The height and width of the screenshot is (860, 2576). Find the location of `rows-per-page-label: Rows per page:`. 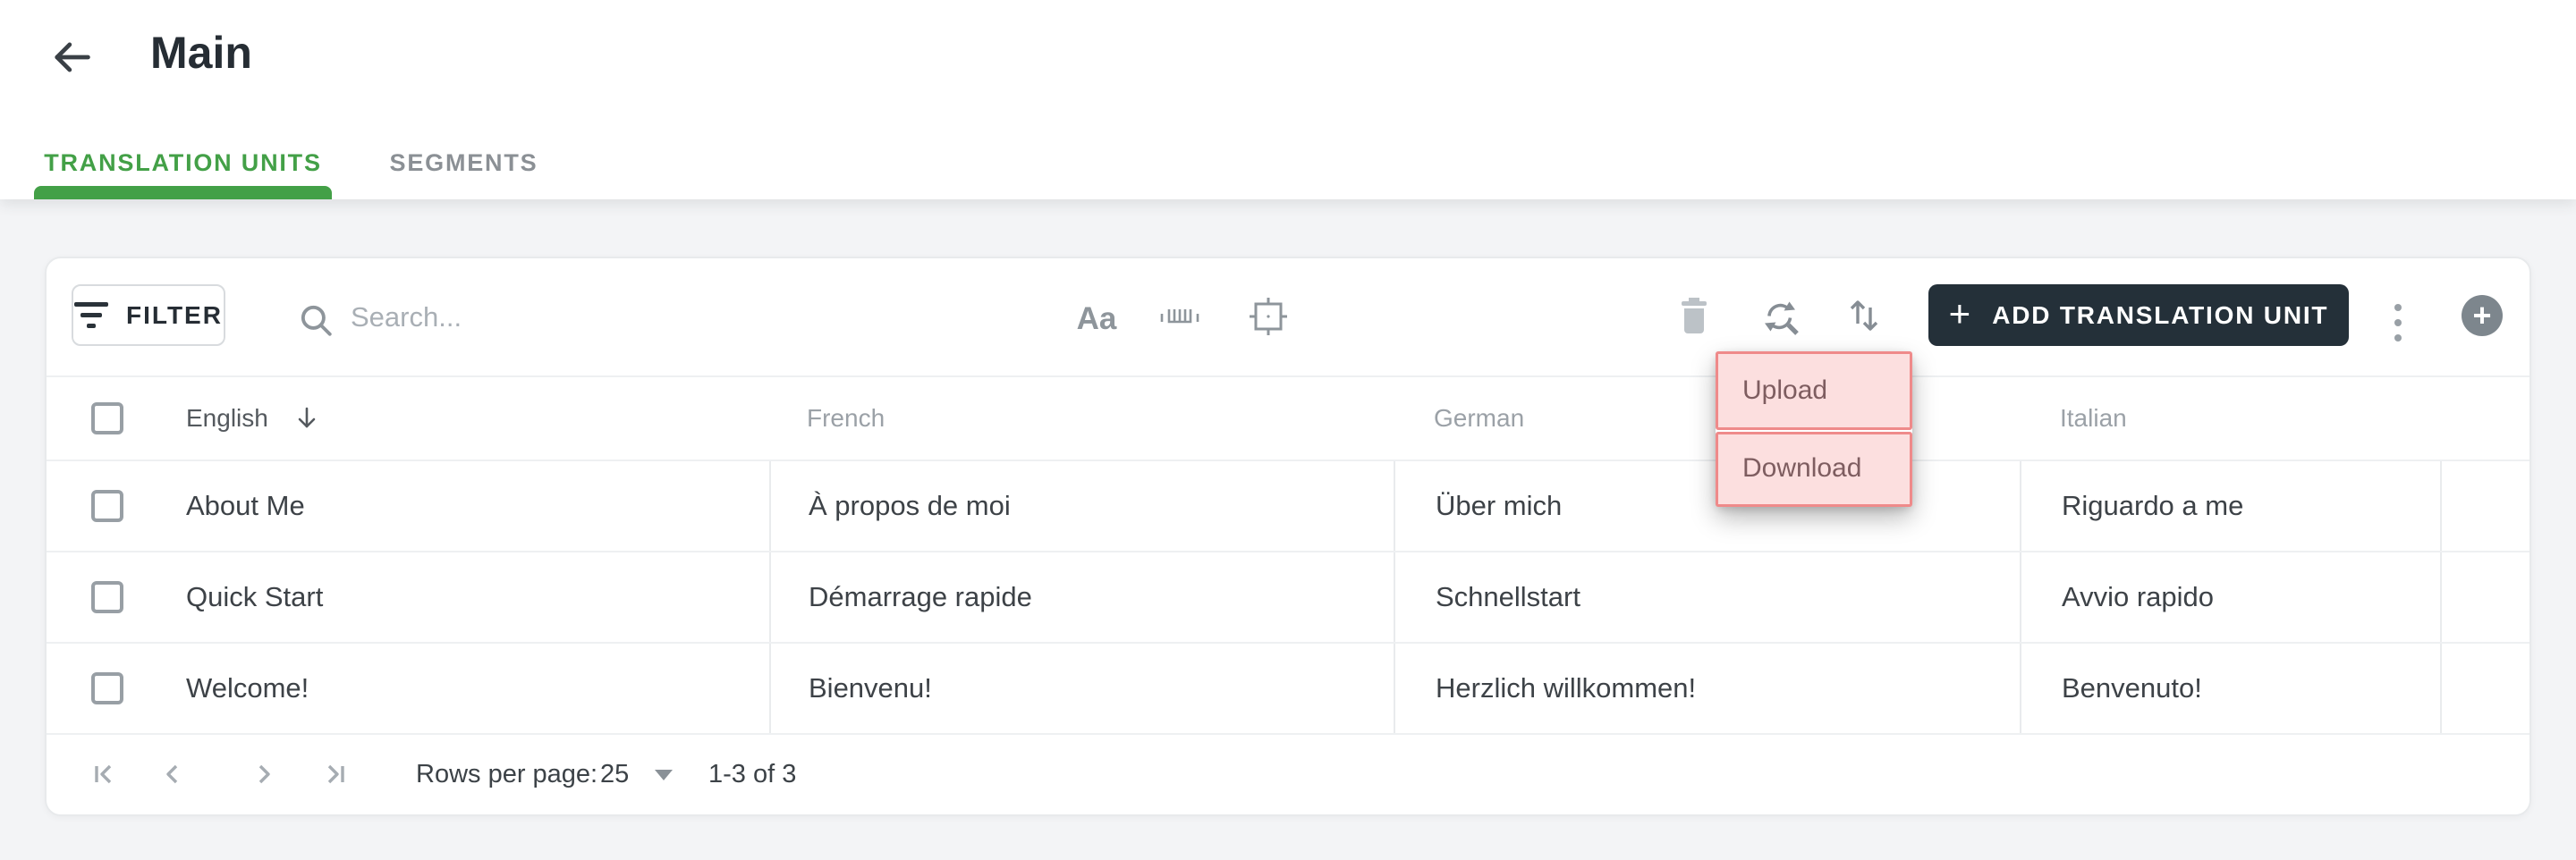

rows-per-page-label: Rows per page: is located at coordinates (507, 774).